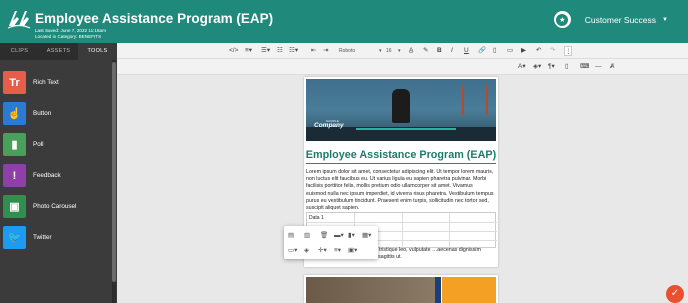 Image resolution: width=688 pixels, height=303 pixels. I want to click on underline-icon: U, so click(466, 51).